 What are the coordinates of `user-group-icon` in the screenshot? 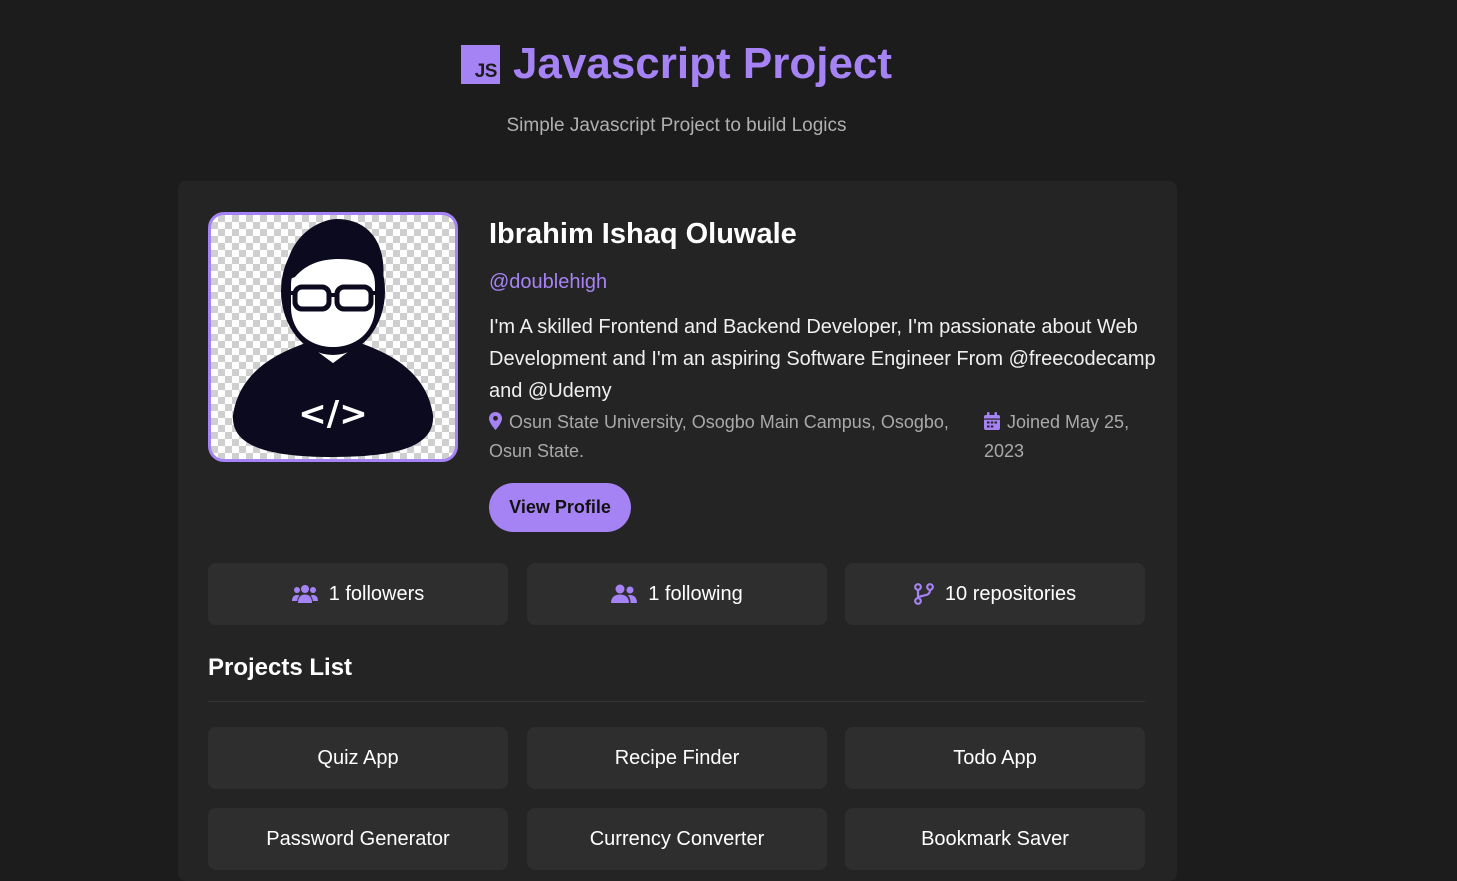 It's located at (624, 593).